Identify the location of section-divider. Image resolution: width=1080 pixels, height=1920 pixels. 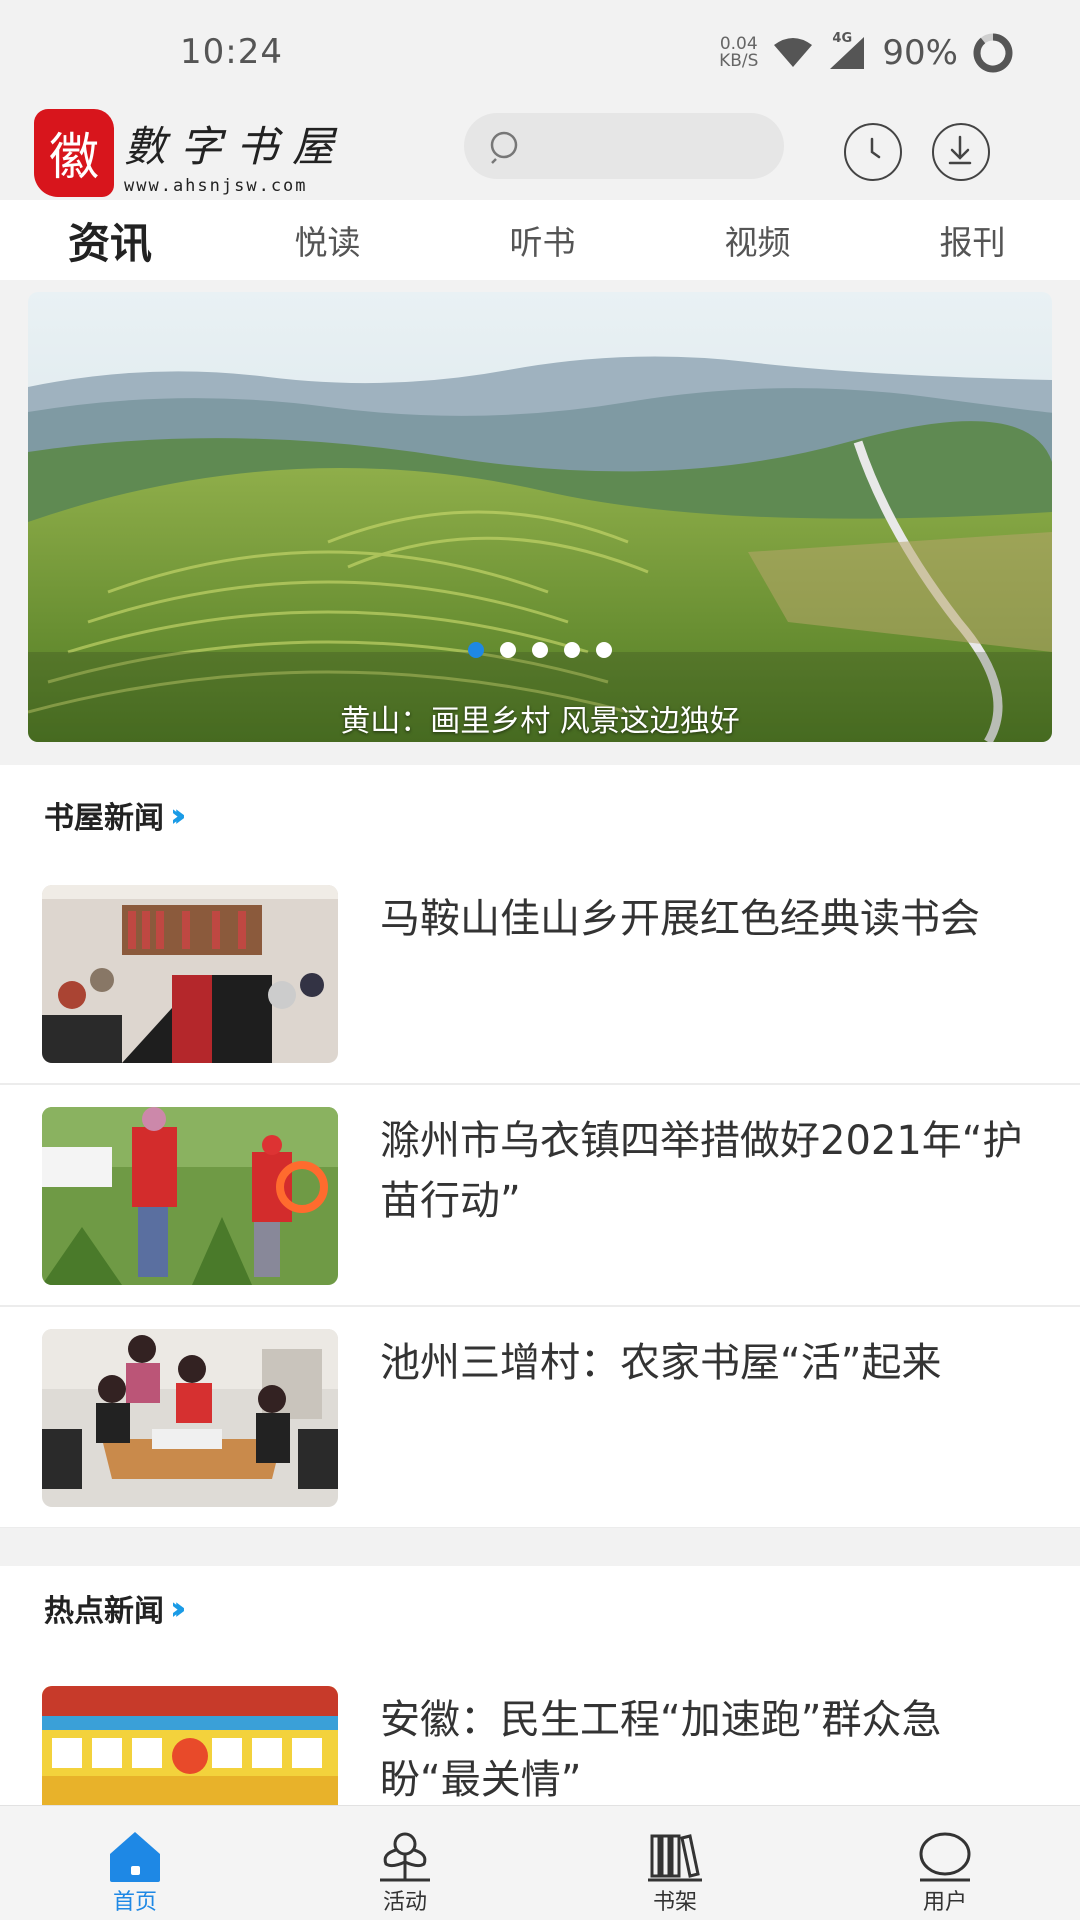
(540, 1547).